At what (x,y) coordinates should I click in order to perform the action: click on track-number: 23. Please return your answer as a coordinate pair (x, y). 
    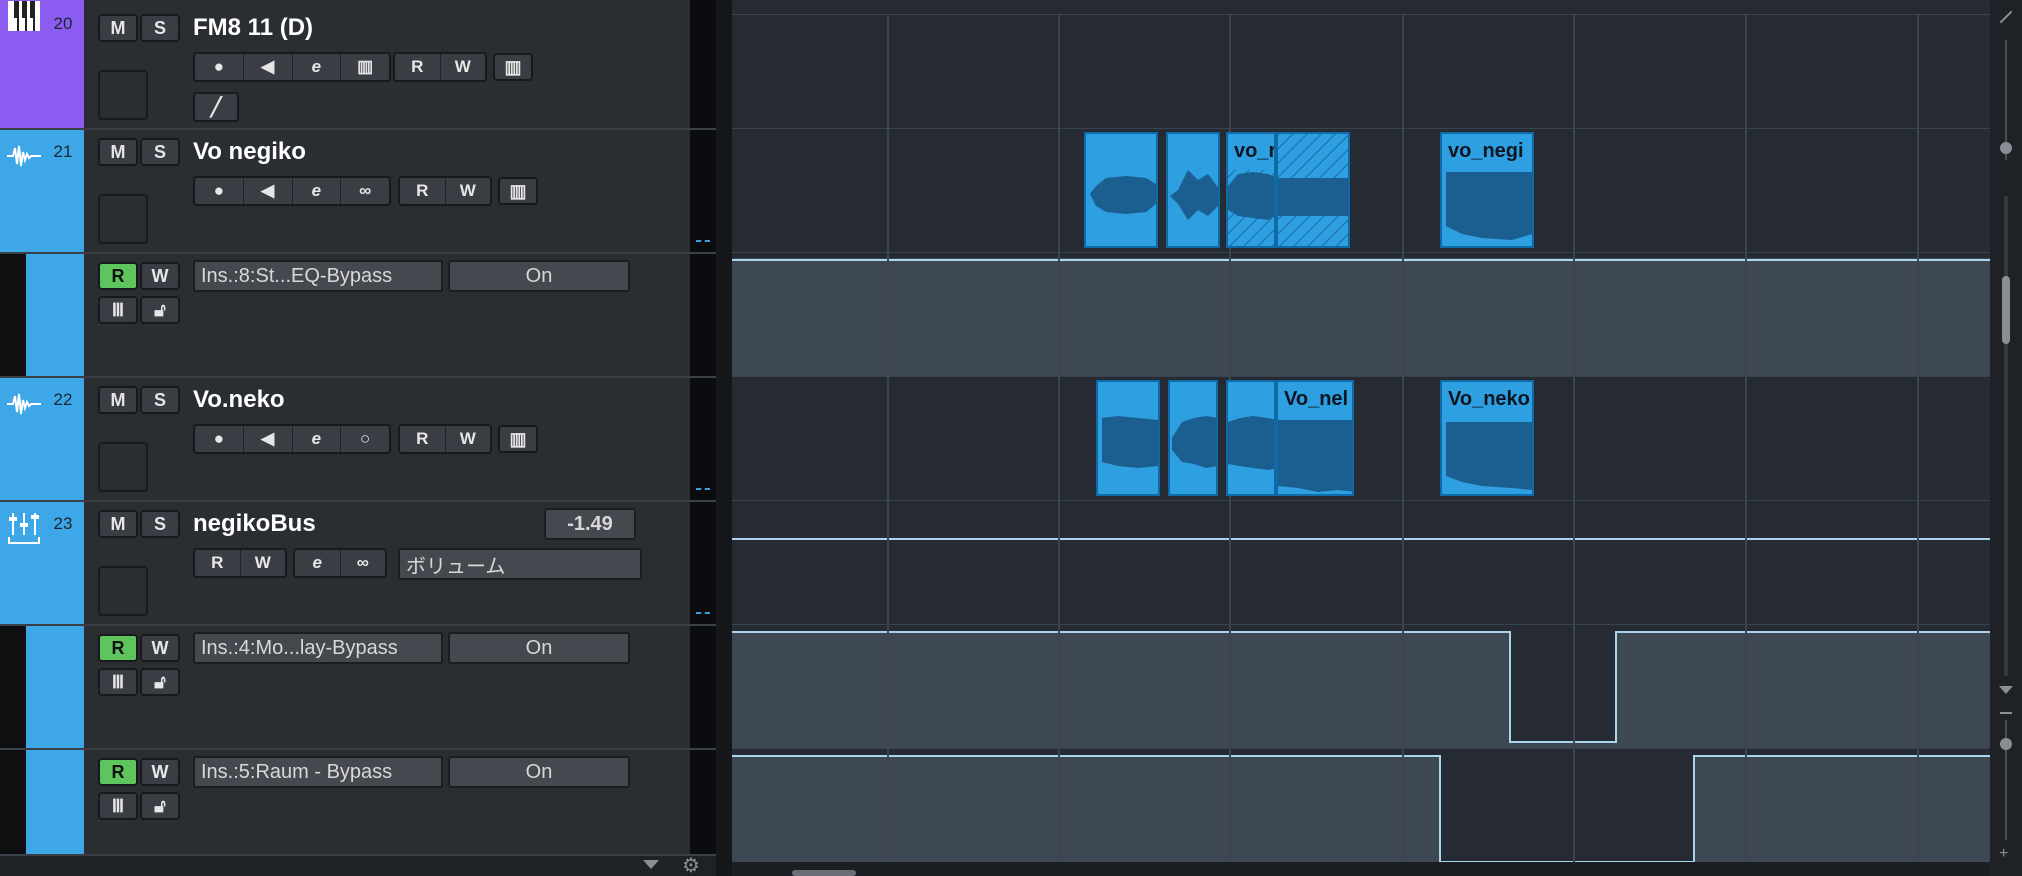
    Looking at the image, I should click on (63, 523).